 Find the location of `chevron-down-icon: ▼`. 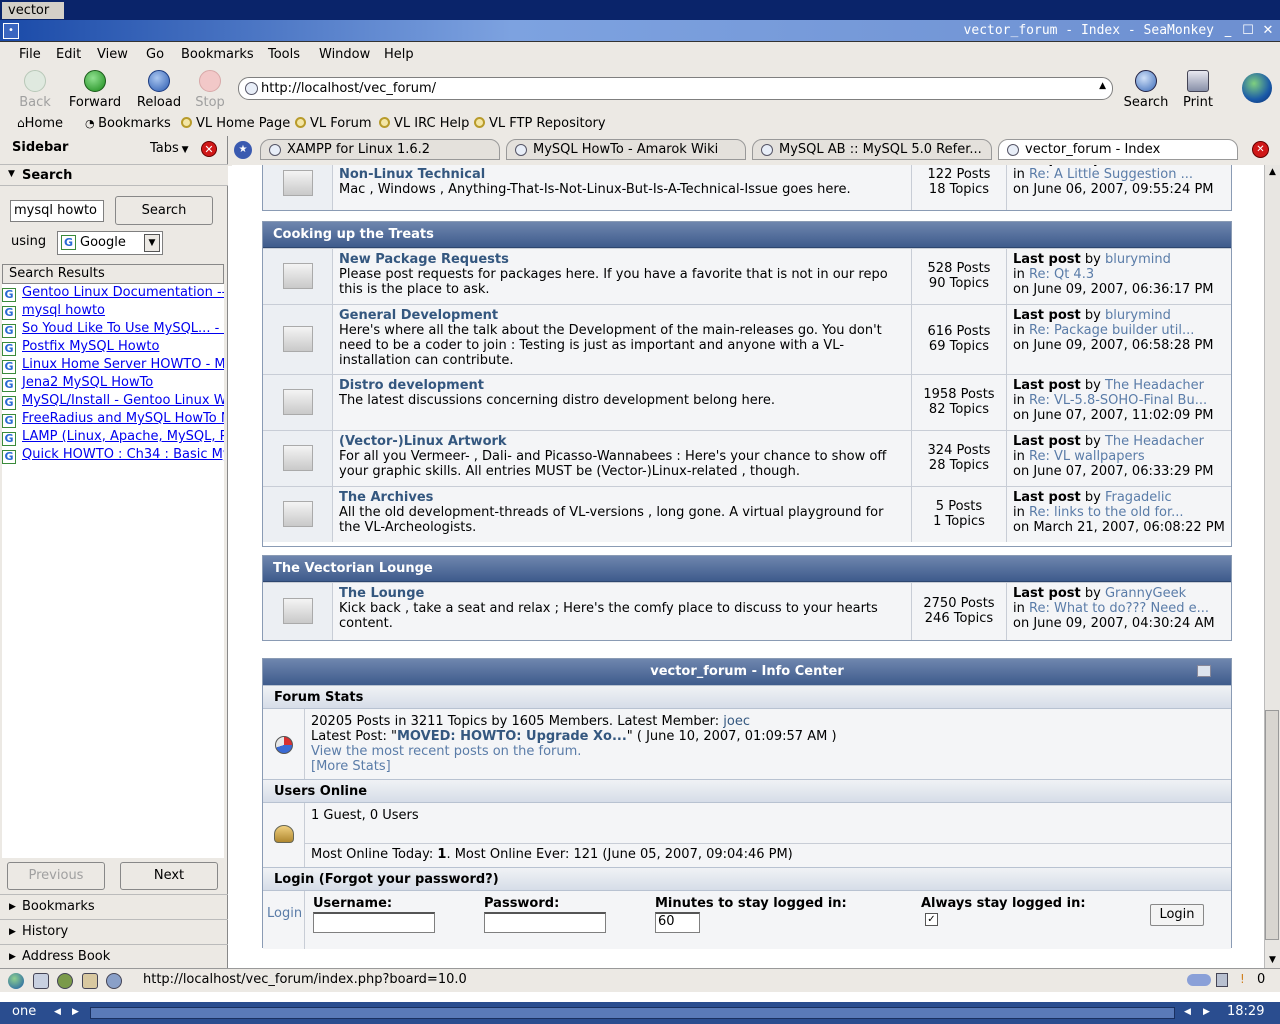

chevron-down-icon: ▼ is located at coordinates (152, 243).